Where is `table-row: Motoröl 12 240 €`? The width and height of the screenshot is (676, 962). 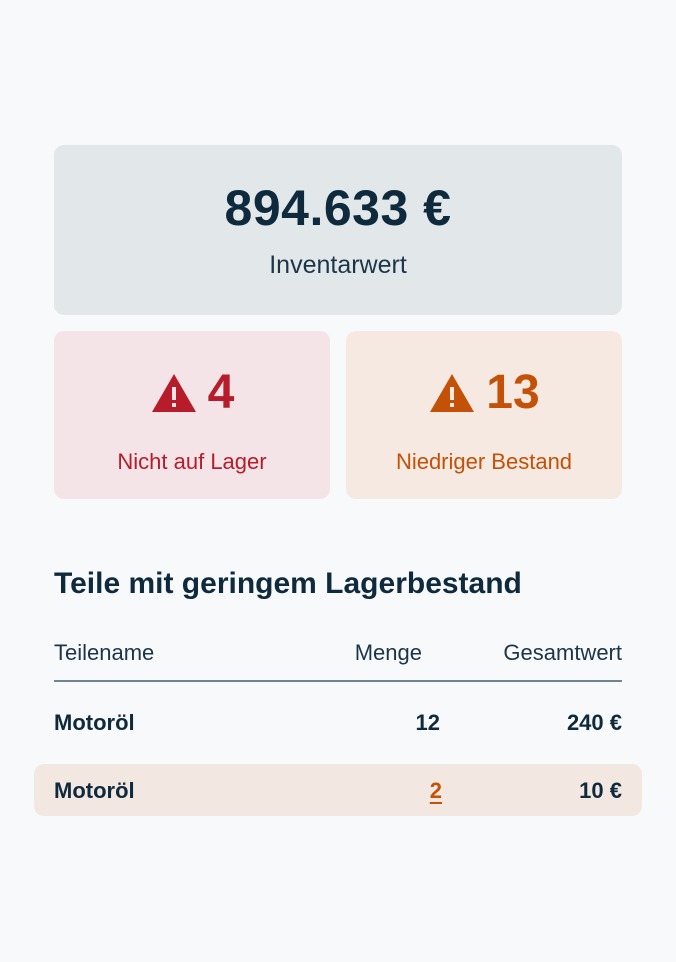
table-row: Motoröl 12 240 € is located at coordinates (338, 722).